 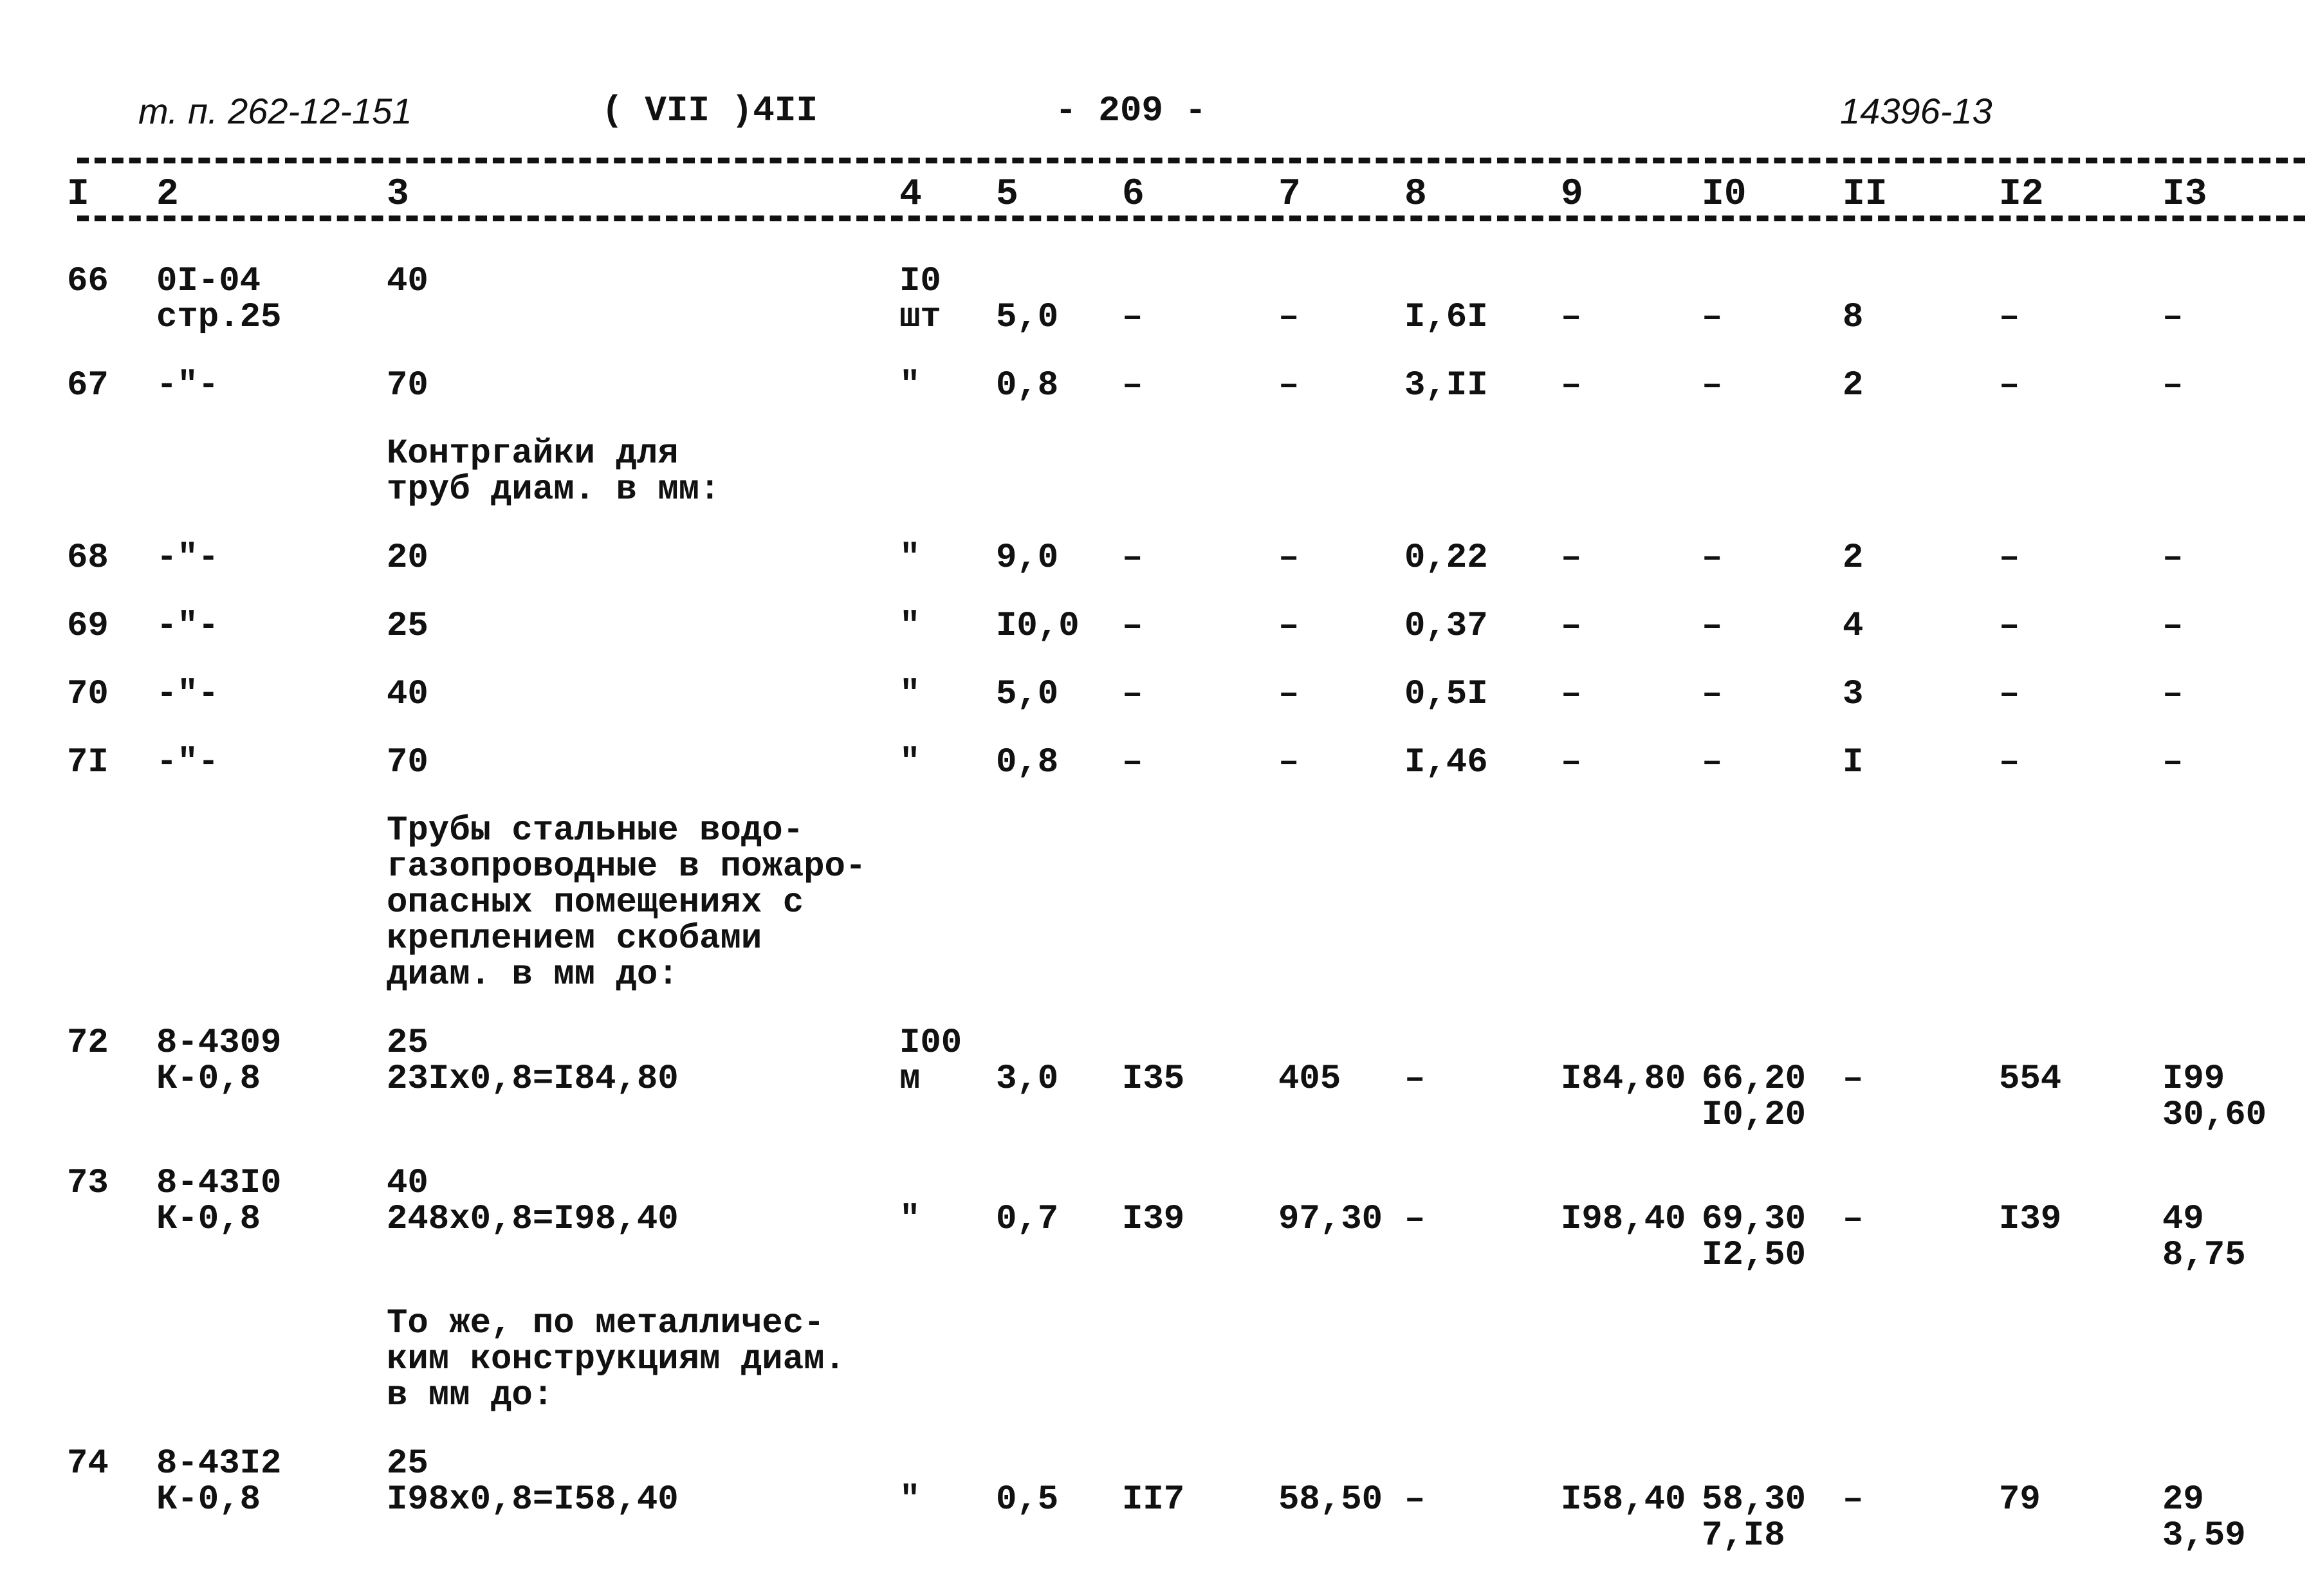 What do you see at coordinates (275, 111) in the screenshot?
I see `document-code: т. п. 262-12-151` at bounding box center [275, 111].